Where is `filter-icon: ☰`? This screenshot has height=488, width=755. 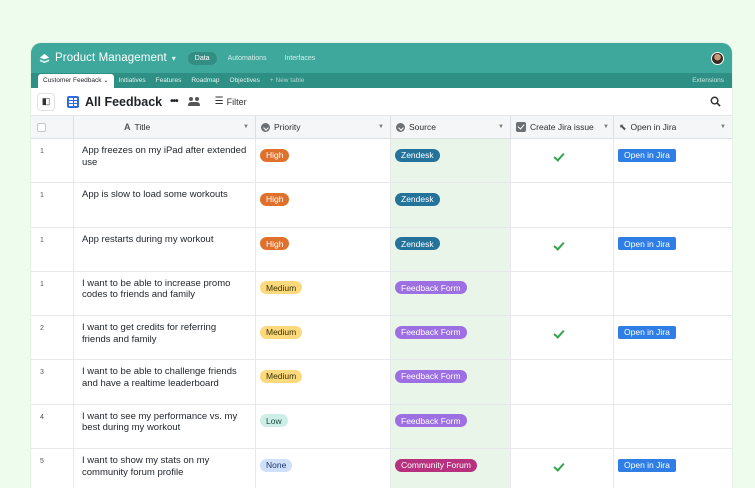 filter-icon: ☰ is located at coordinates (219, 101).